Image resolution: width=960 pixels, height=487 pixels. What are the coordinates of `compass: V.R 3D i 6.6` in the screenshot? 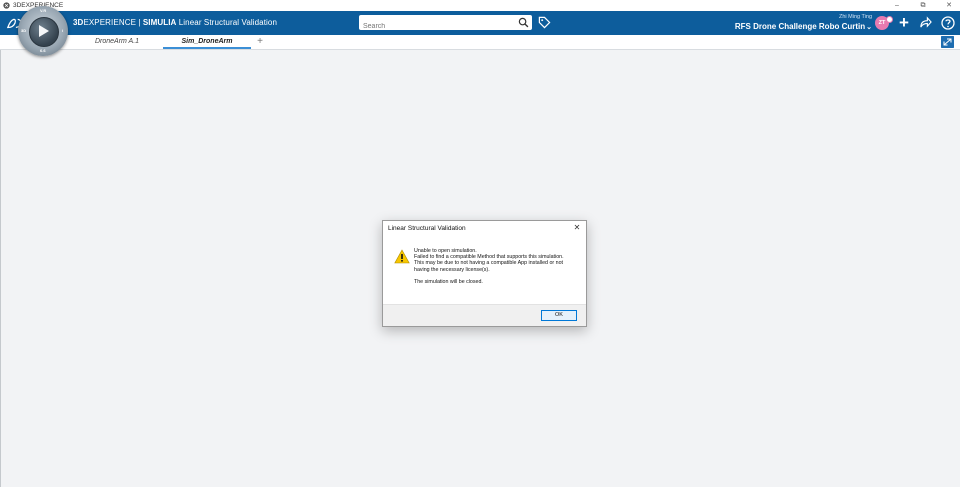 It's located at (43, 31).